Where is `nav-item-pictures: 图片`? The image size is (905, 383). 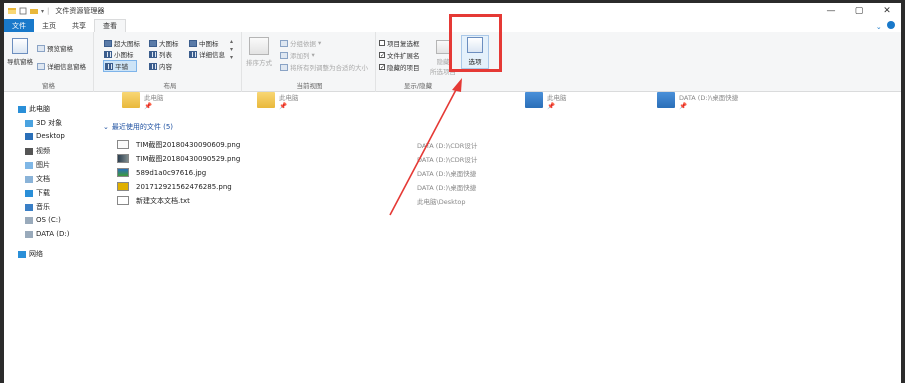 nav-item-pictures: 图片 is located at coordinates (37, 165).